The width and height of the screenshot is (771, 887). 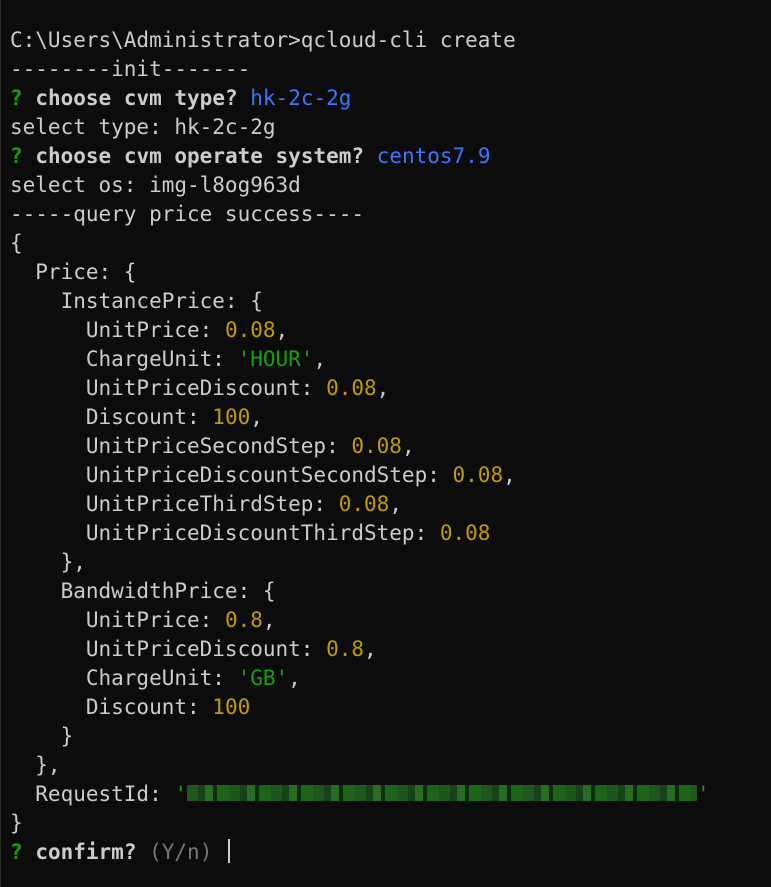 I want to click on json-field-key: UnitPriceDiscountSecondStep:, so click(x=231, y=475).